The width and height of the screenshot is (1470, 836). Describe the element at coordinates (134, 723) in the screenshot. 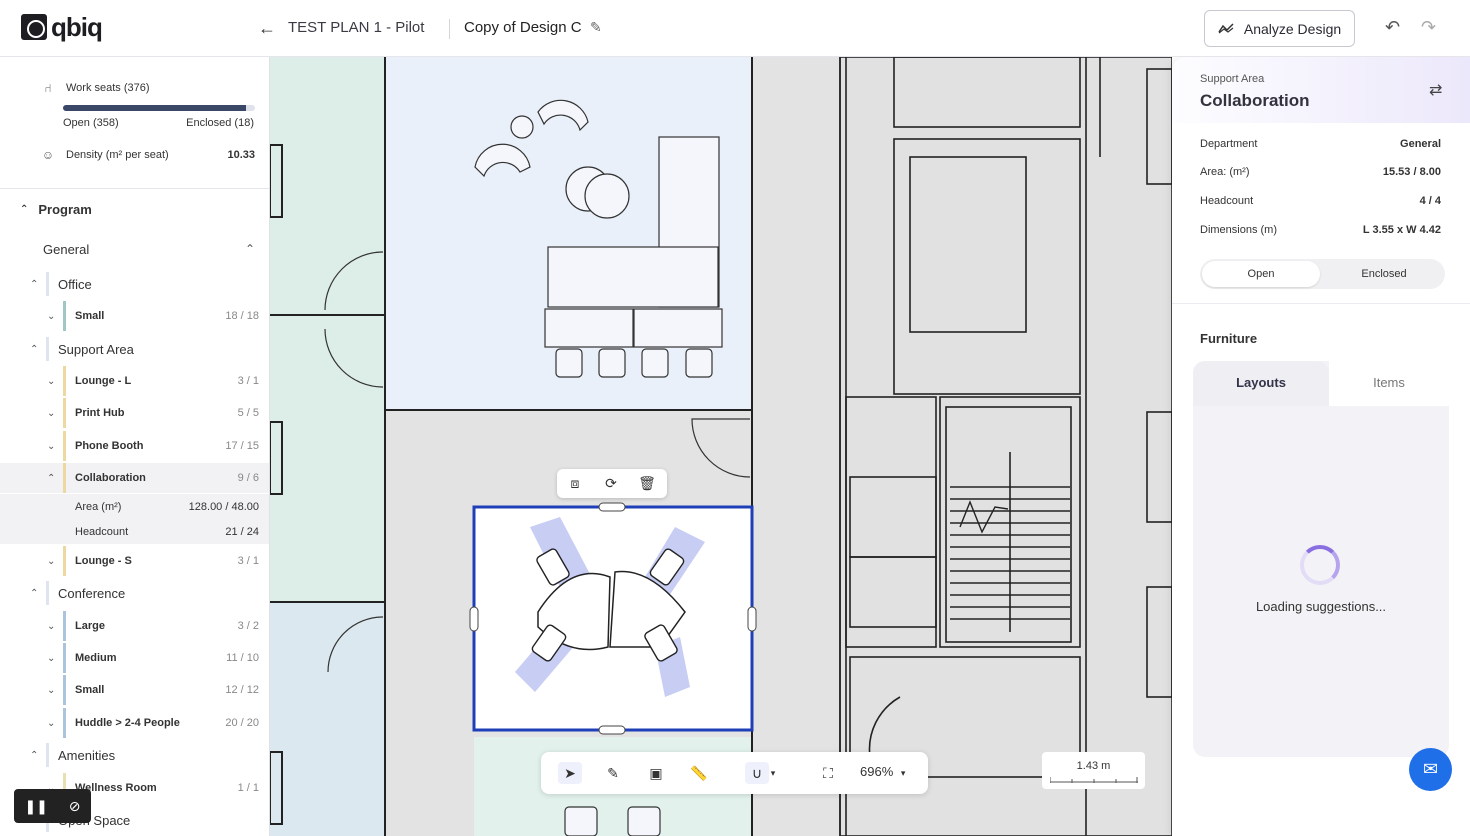

I see `program-item-huddle: ⌄ Huddle > 2-4 People 20 / 20` at that location.